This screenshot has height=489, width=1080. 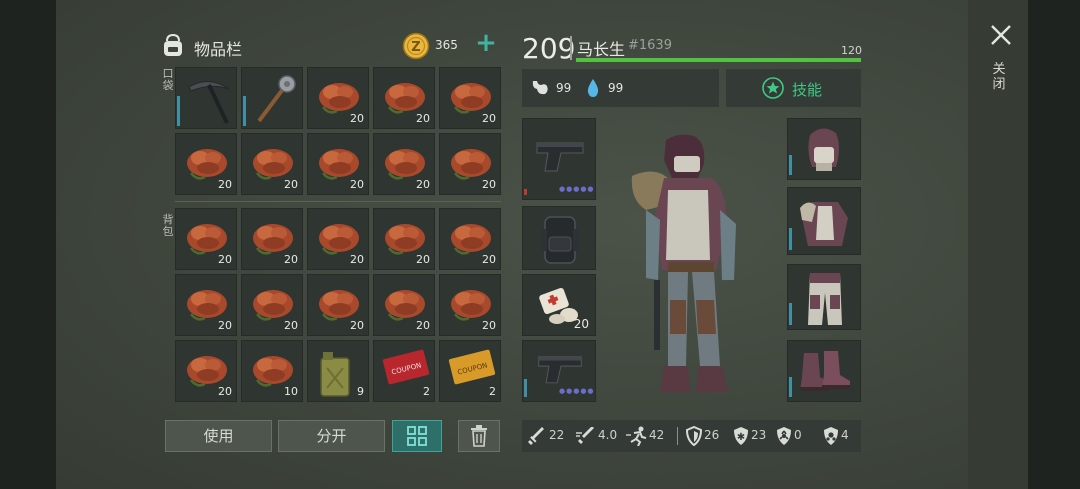 I want to click on use-button: 使用, so click(x=218, y=436).